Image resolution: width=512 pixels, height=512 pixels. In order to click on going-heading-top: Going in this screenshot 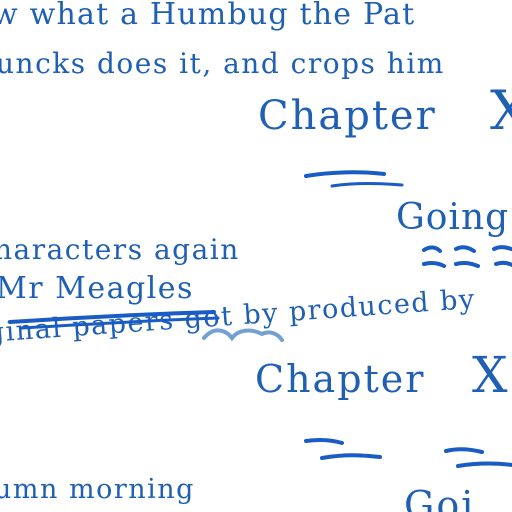, I will do `click(453, 217)`.